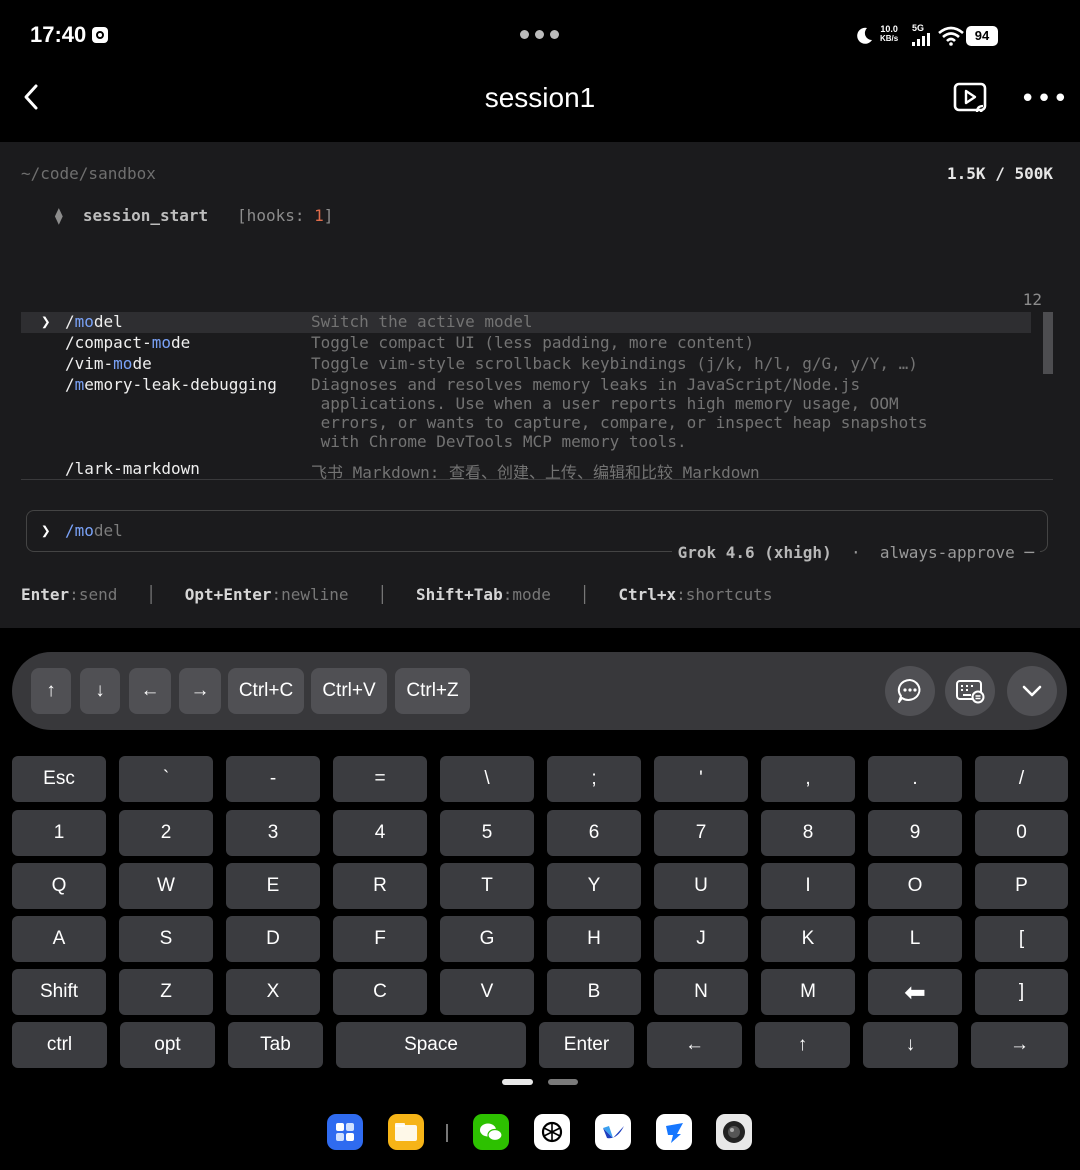 The width and height of the screenshot is (1080, 1170). Describe the element at coordinates (167, 1045) in the screenshot. I see `key-opt: opt` at that location.